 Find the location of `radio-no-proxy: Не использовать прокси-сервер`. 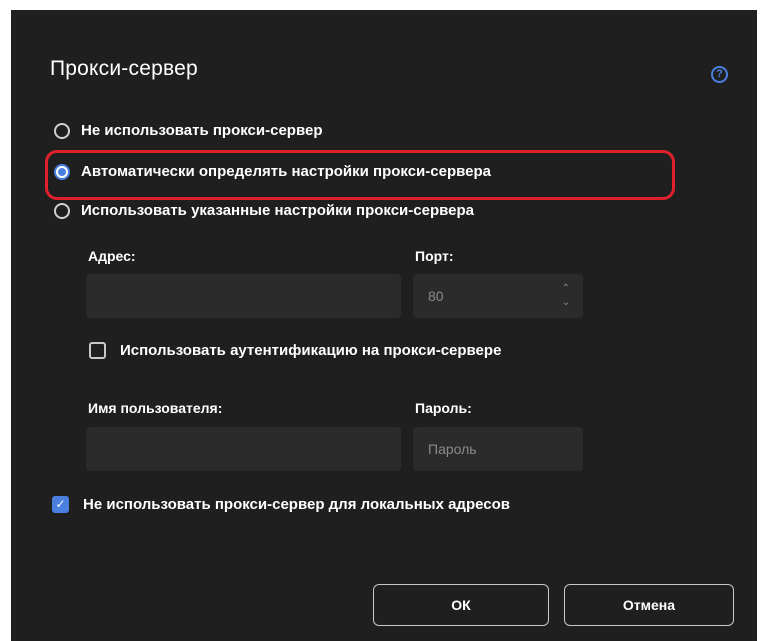

radio-no-proxy: Не использовать прокси-сервер is located at coordinates (188, 130).